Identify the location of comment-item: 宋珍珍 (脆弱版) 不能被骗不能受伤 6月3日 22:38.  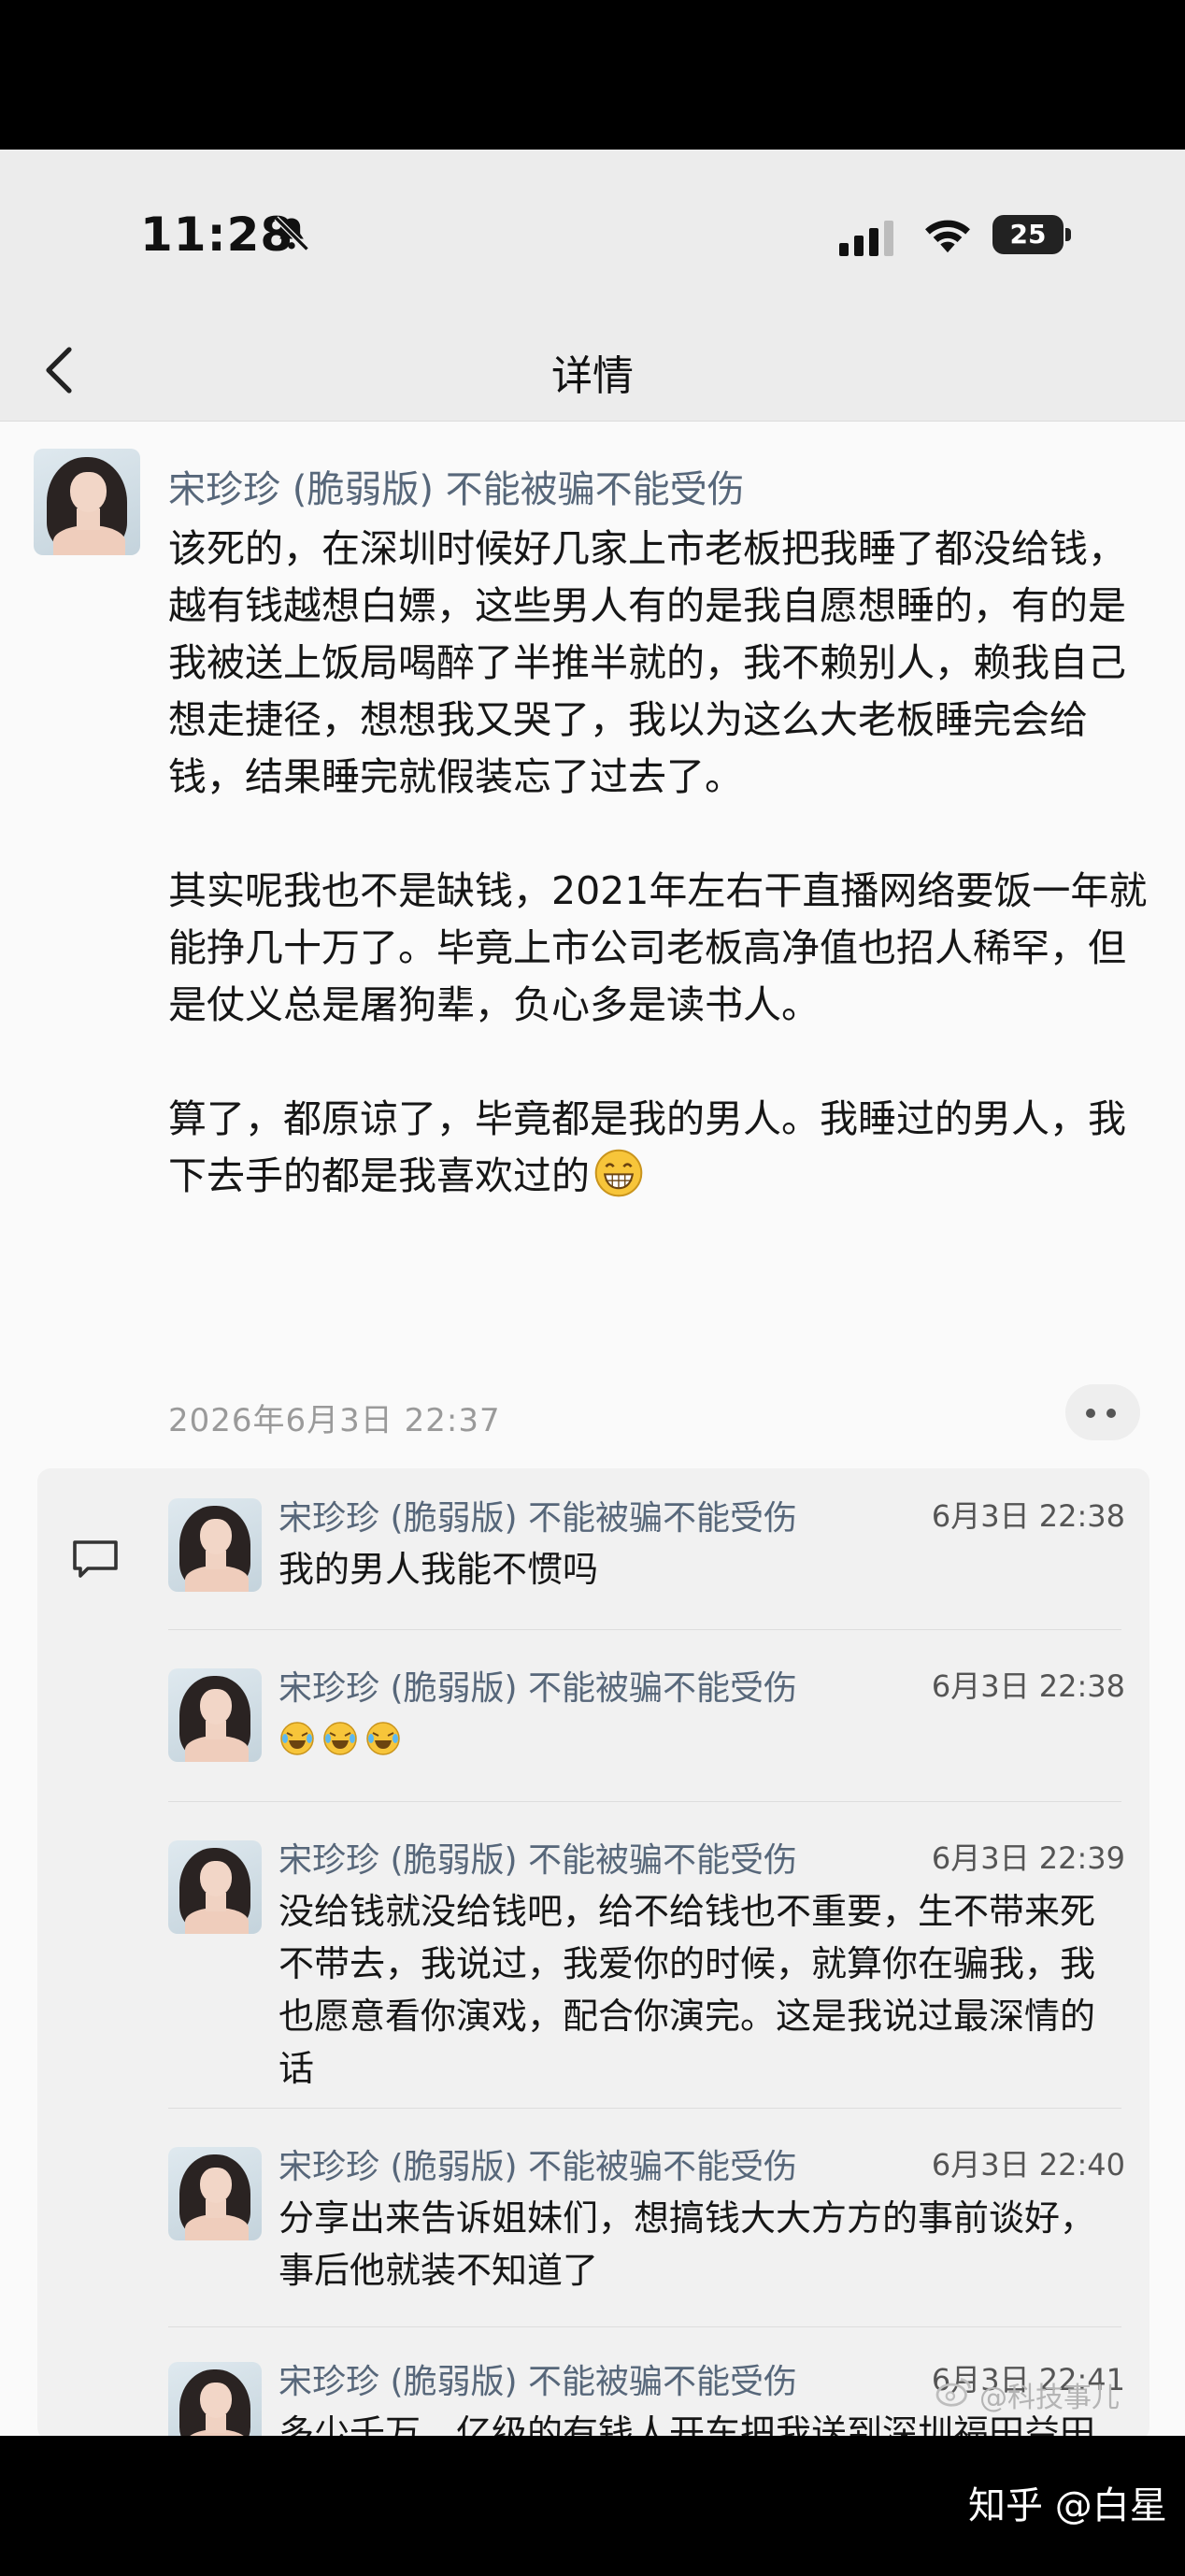
(658, 1717).